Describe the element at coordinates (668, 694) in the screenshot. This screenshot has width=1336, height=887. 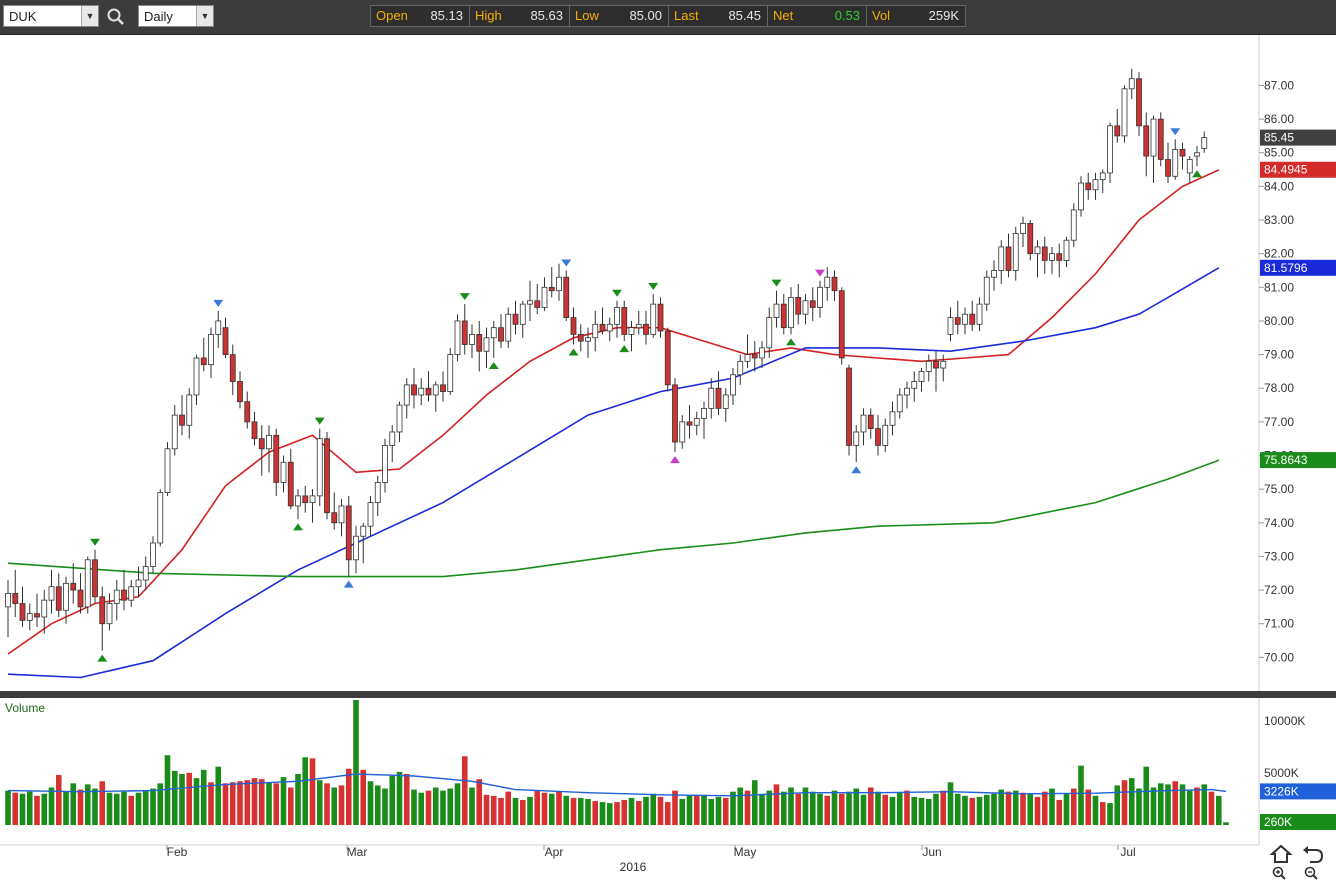
I see `panel-splitter` at that location.